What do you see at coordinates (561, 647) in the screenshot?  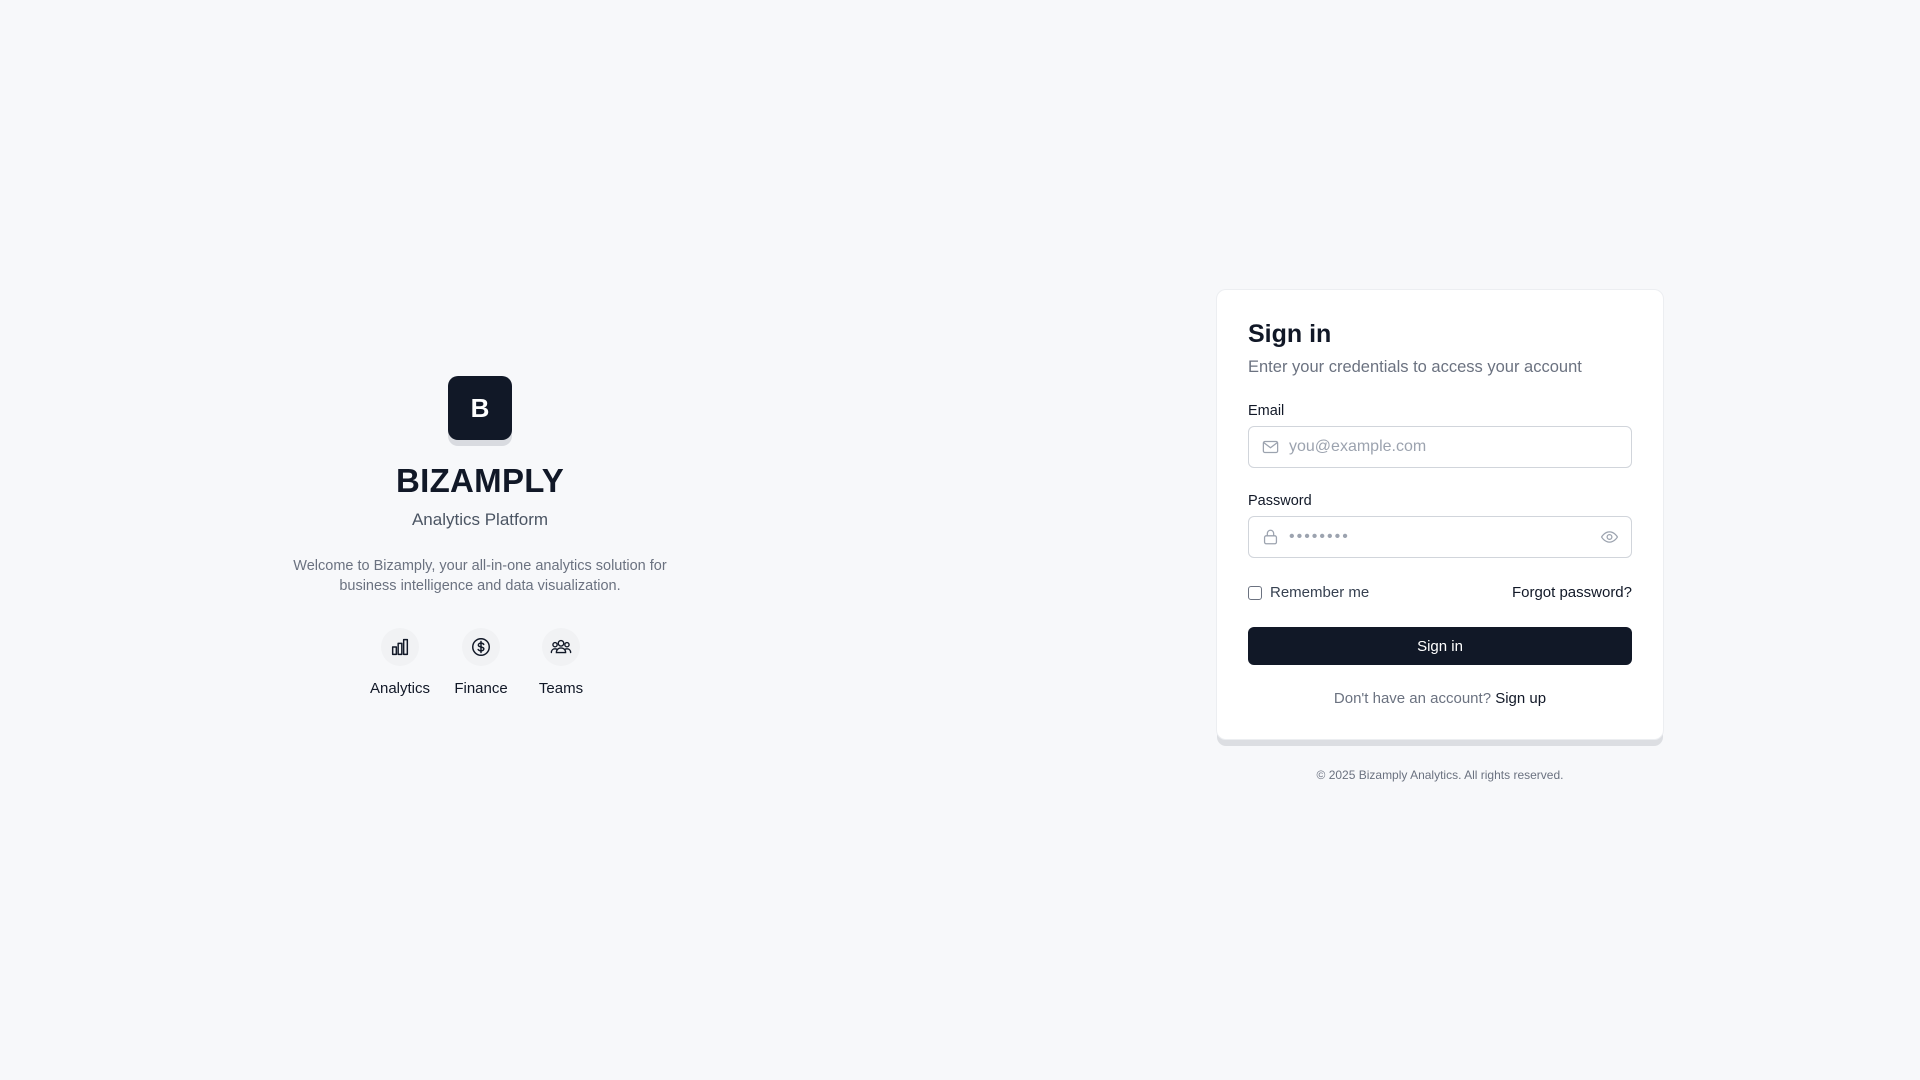 I see `users-icon` at bounding box center [561, 647].